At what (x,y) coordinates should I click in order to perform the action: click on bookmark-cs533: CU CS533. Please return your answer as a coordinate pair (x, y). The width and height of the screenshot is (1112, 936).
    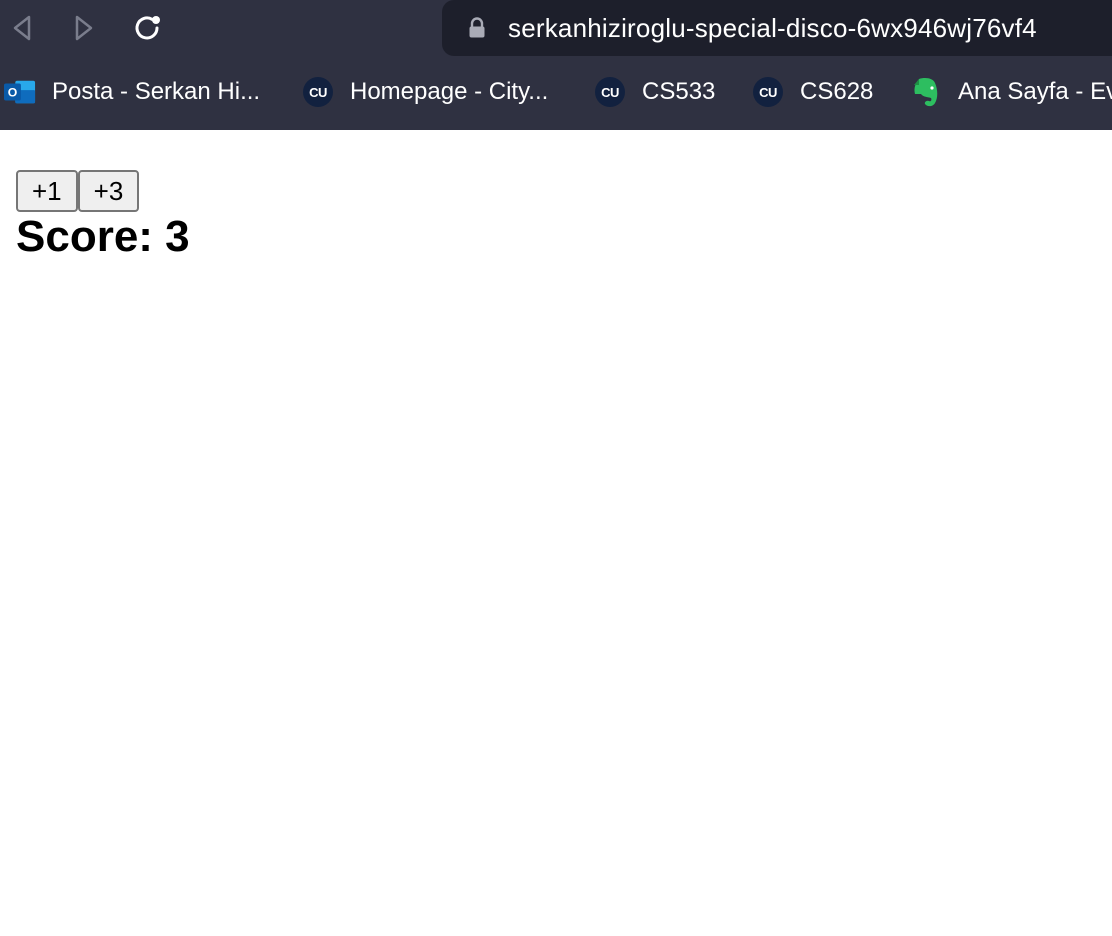
    Looking at the image, I should click on (654, 92).